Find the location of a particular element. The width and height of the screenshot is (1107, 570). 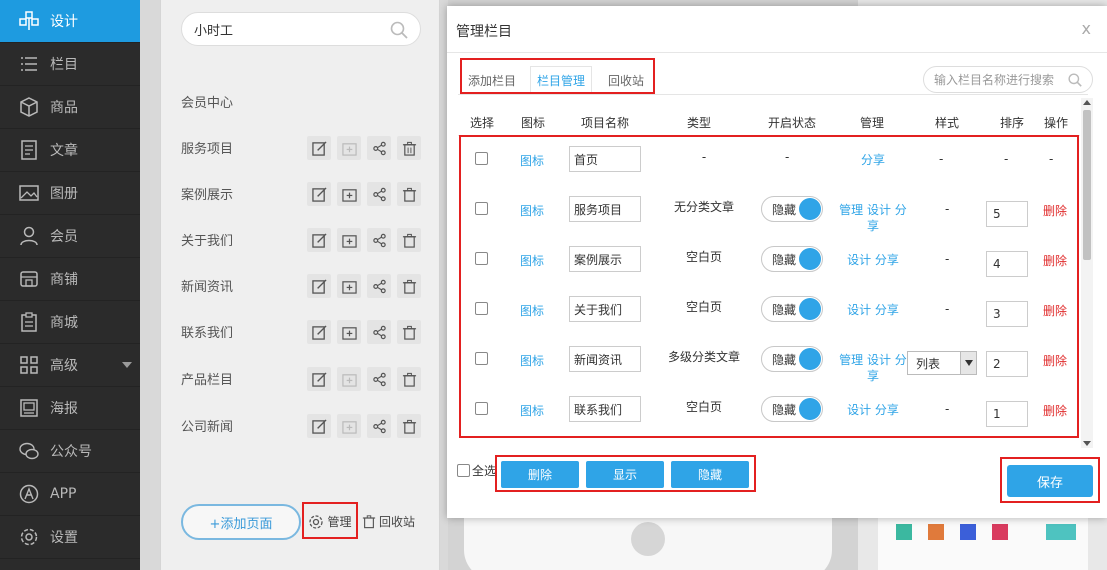

page-item: 联系我们 is located at coordinates (301, 331).